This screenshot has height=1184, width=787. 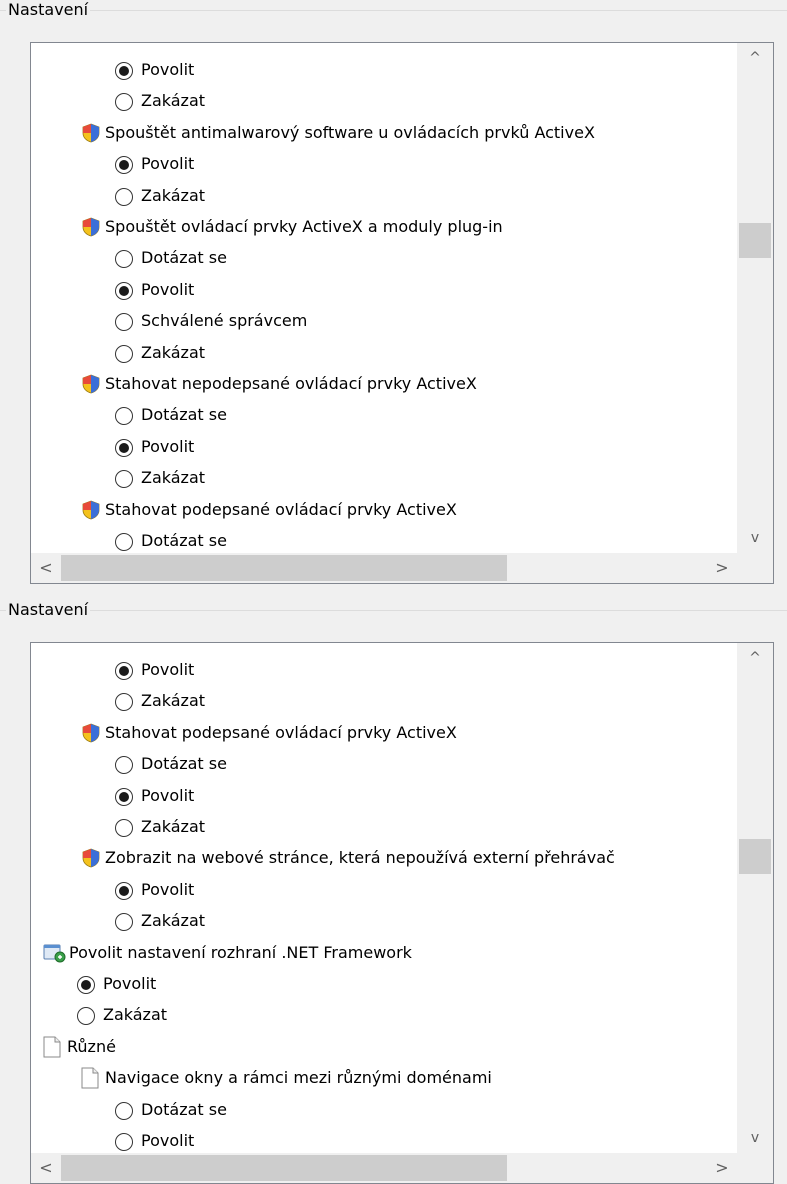 I want to click on document-icon, so click(x=90, y=1078).